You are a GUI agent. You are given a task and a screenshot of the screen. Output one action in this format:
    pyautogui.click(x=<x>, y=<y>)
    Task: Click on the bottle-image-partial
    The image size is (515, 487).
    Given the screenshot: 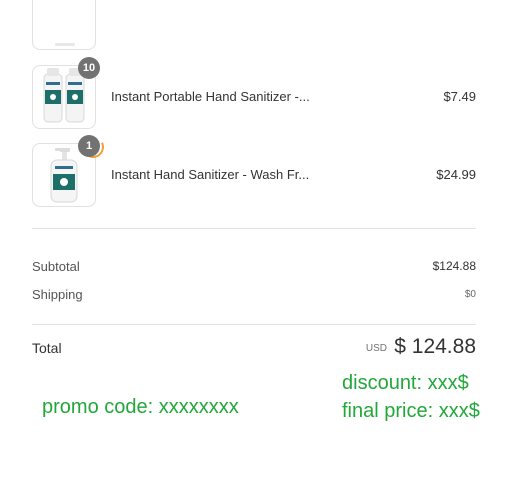 What is the action you would take?
    pyautogui.click(x=65, y=44)
    